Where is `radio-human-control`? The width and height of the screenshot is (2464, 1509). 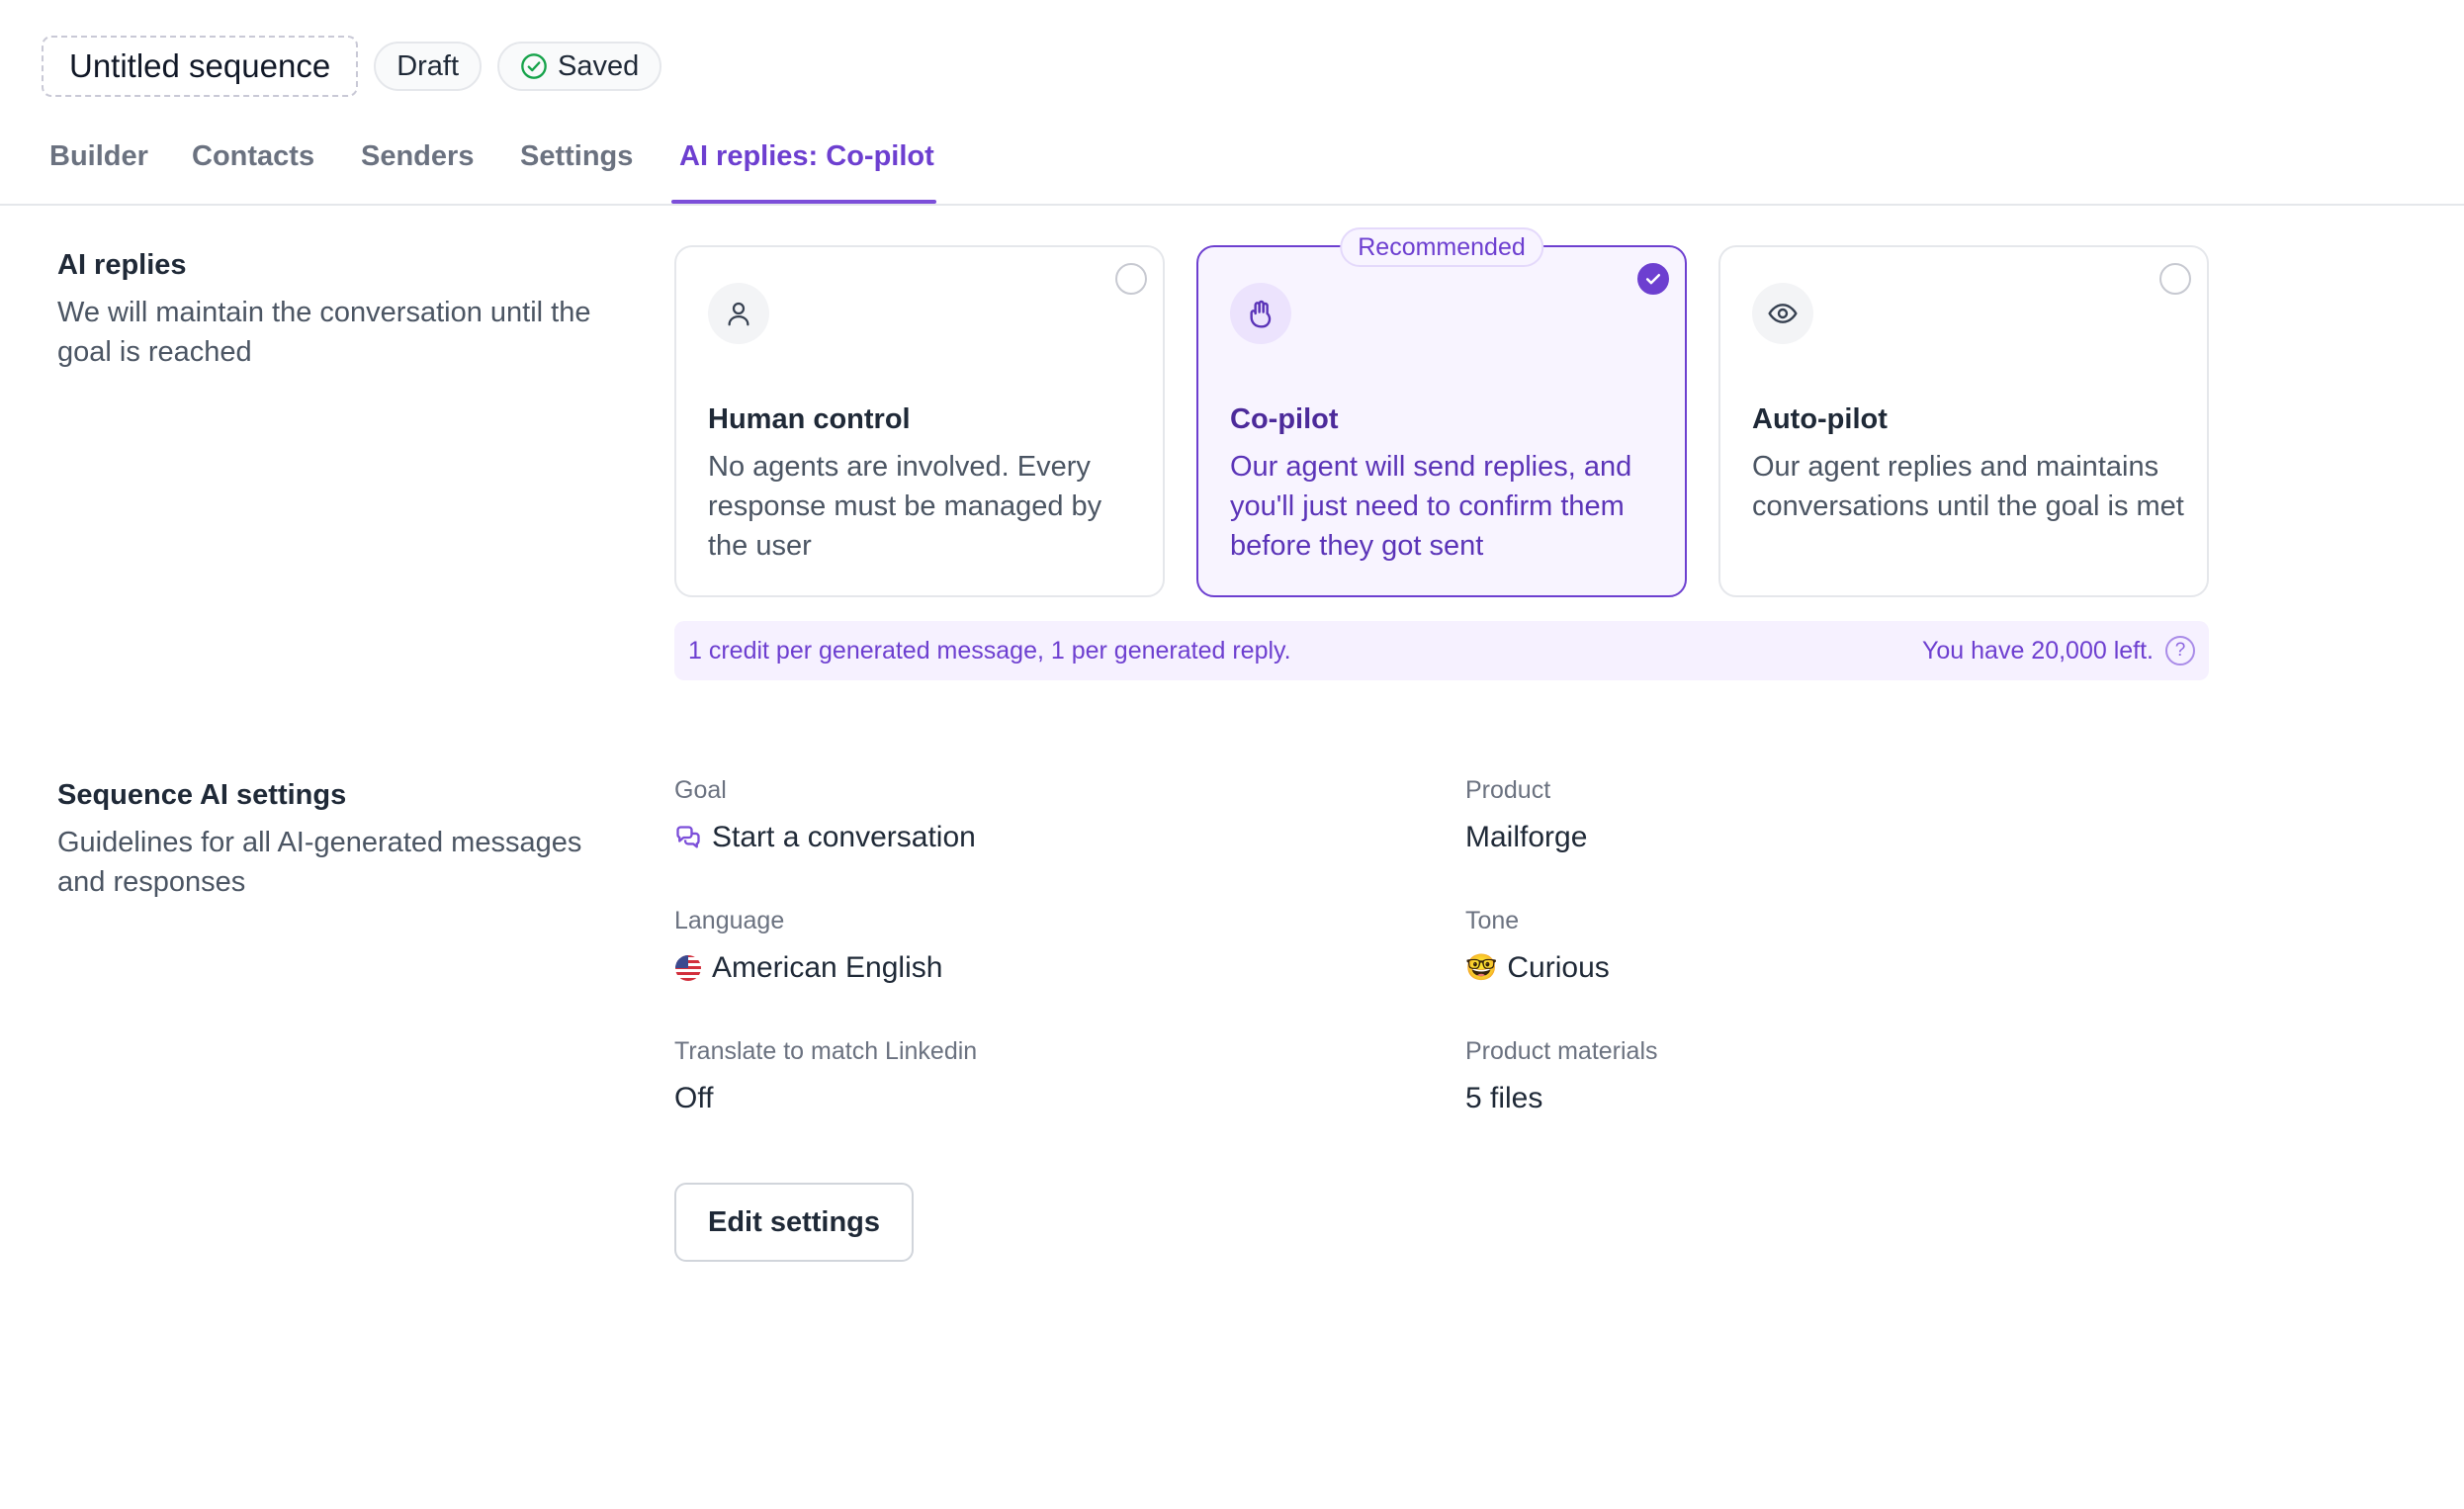 radio-human-control is located at coordinates (1131, 279).